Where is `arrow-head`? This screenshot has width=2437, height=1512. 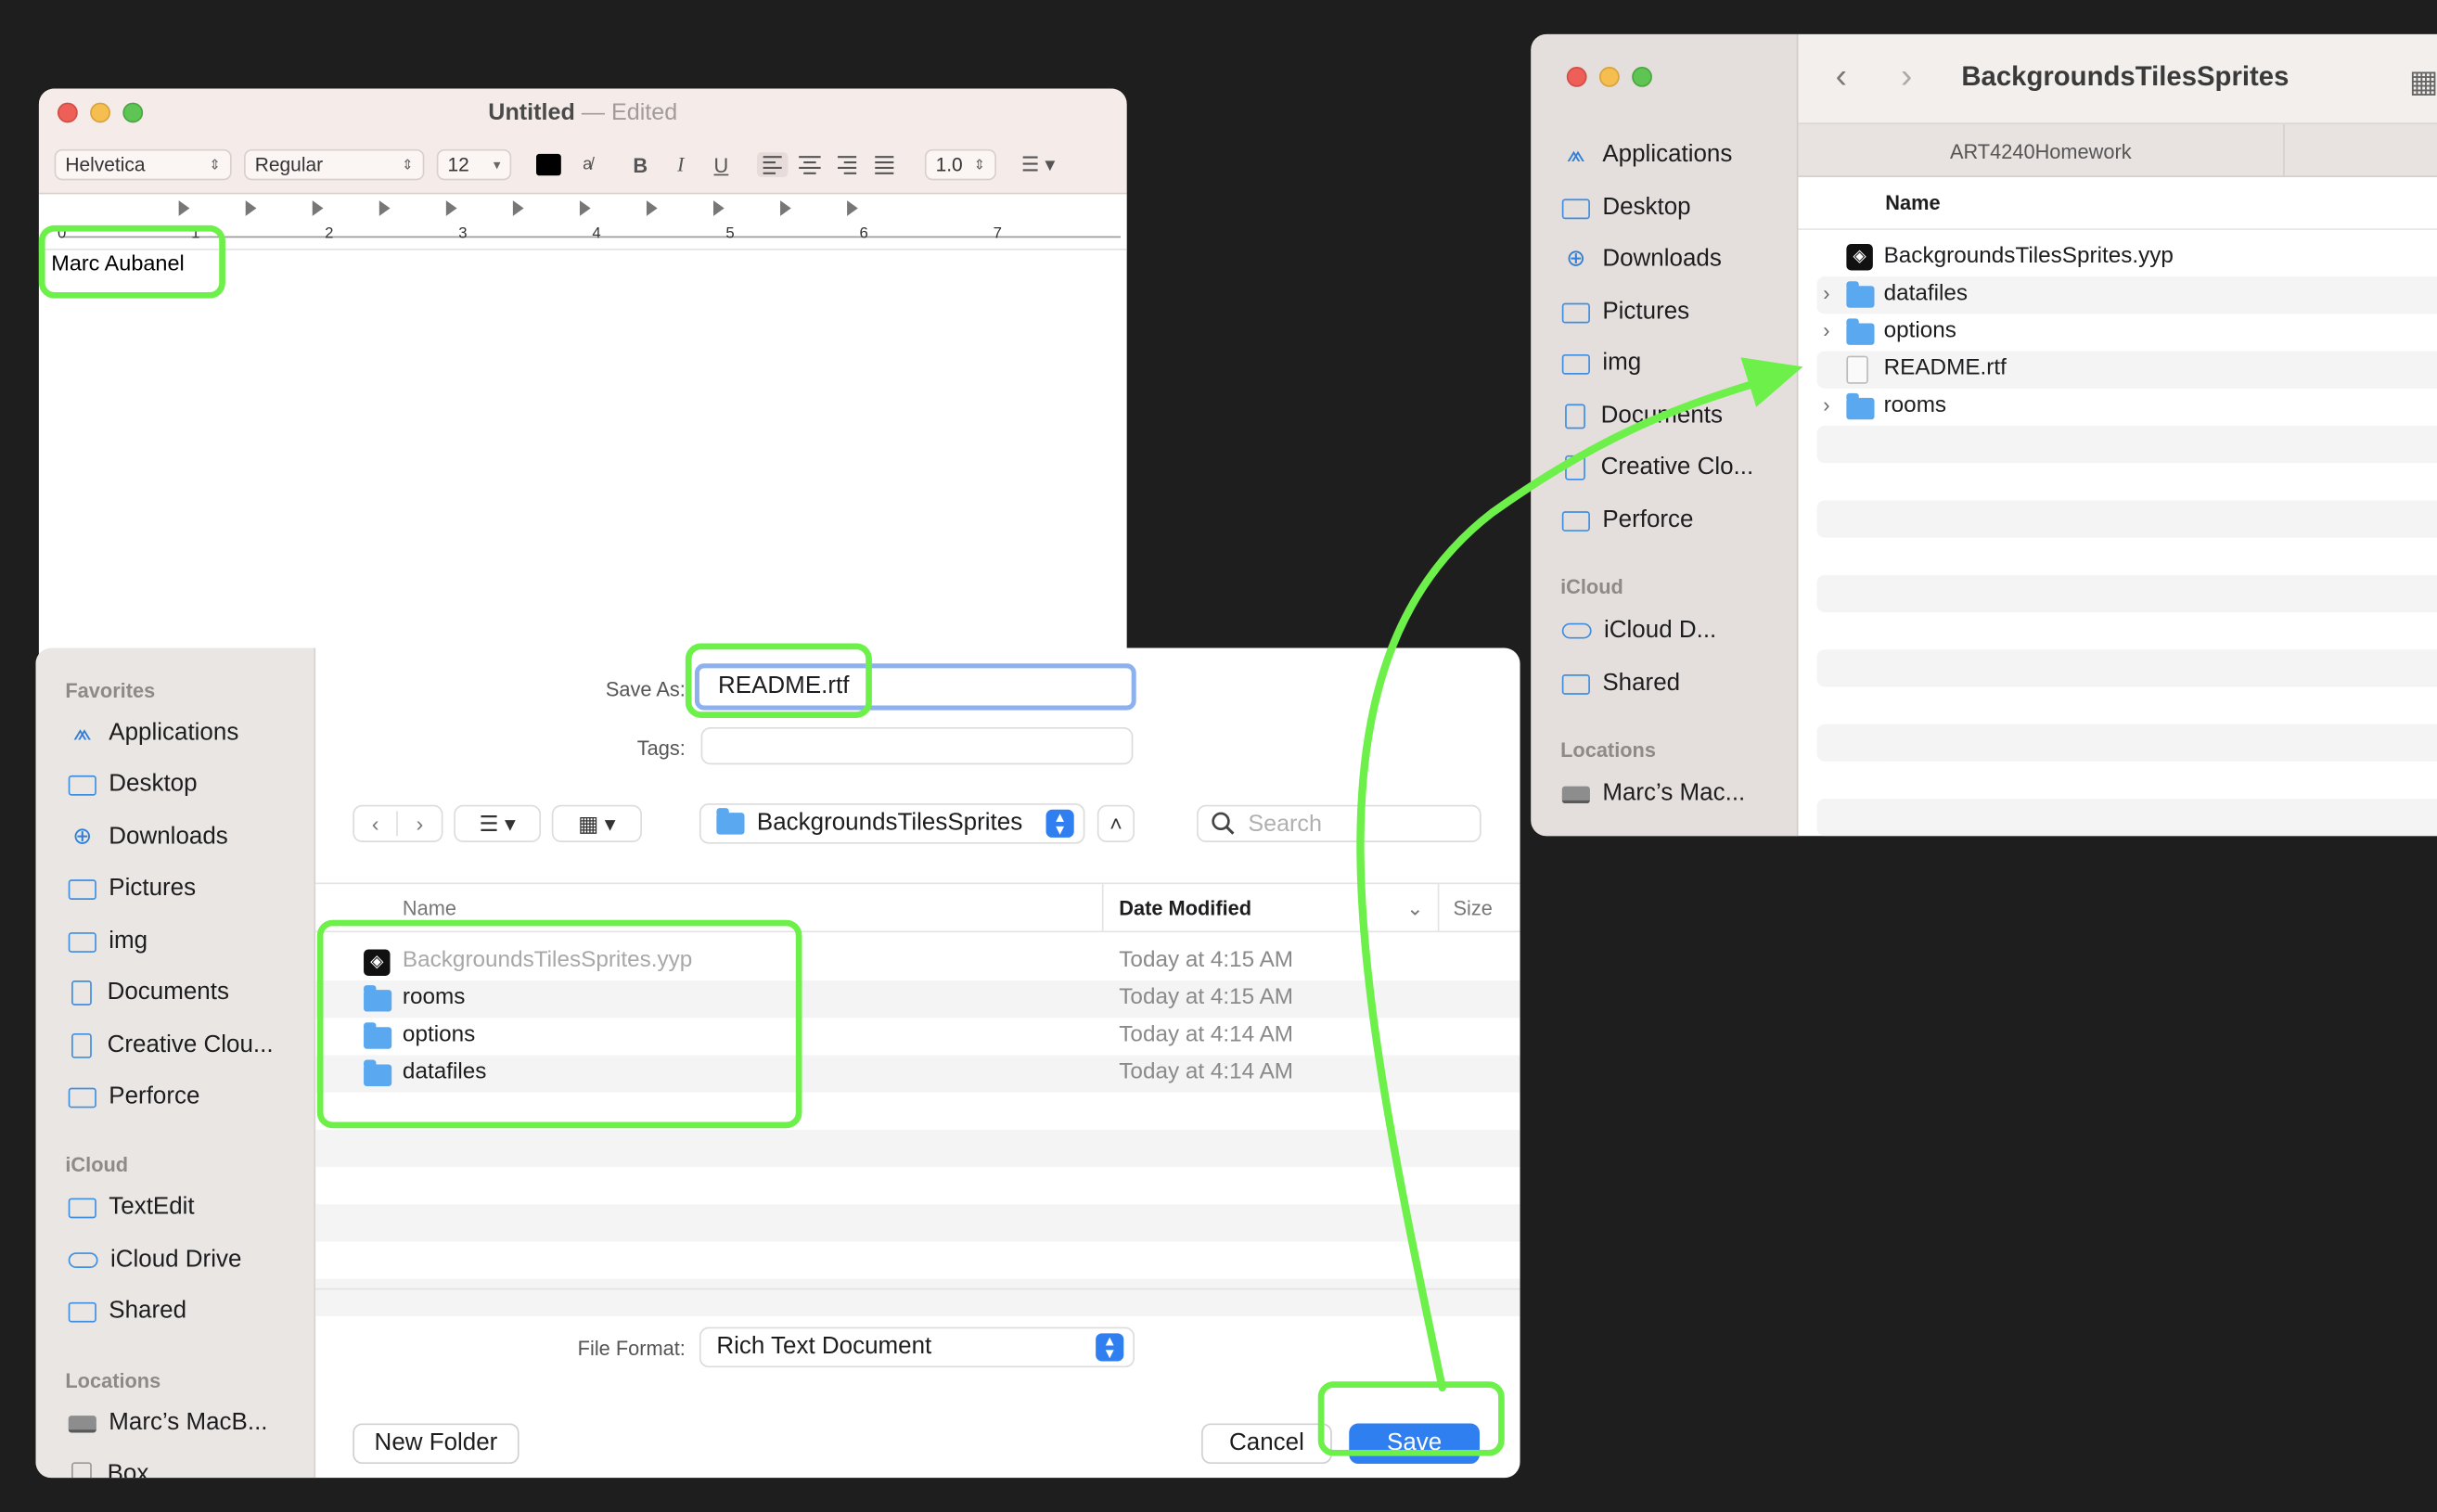 arrow-head is located at coordinates (1771, 382).